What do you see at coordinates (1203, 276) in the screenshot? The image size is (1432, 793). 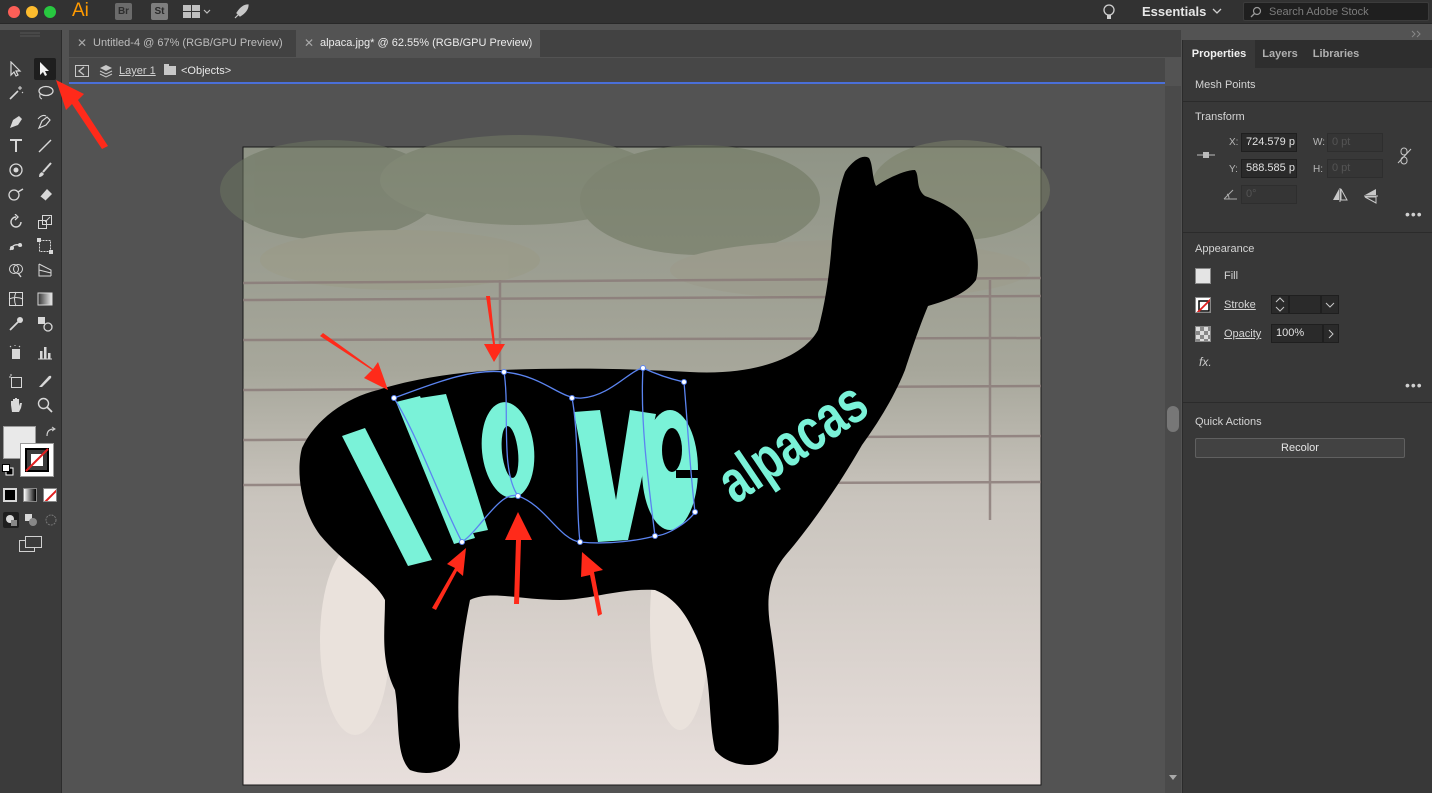 I see `fill-color-swatch` at bounding box center [1203, 276].